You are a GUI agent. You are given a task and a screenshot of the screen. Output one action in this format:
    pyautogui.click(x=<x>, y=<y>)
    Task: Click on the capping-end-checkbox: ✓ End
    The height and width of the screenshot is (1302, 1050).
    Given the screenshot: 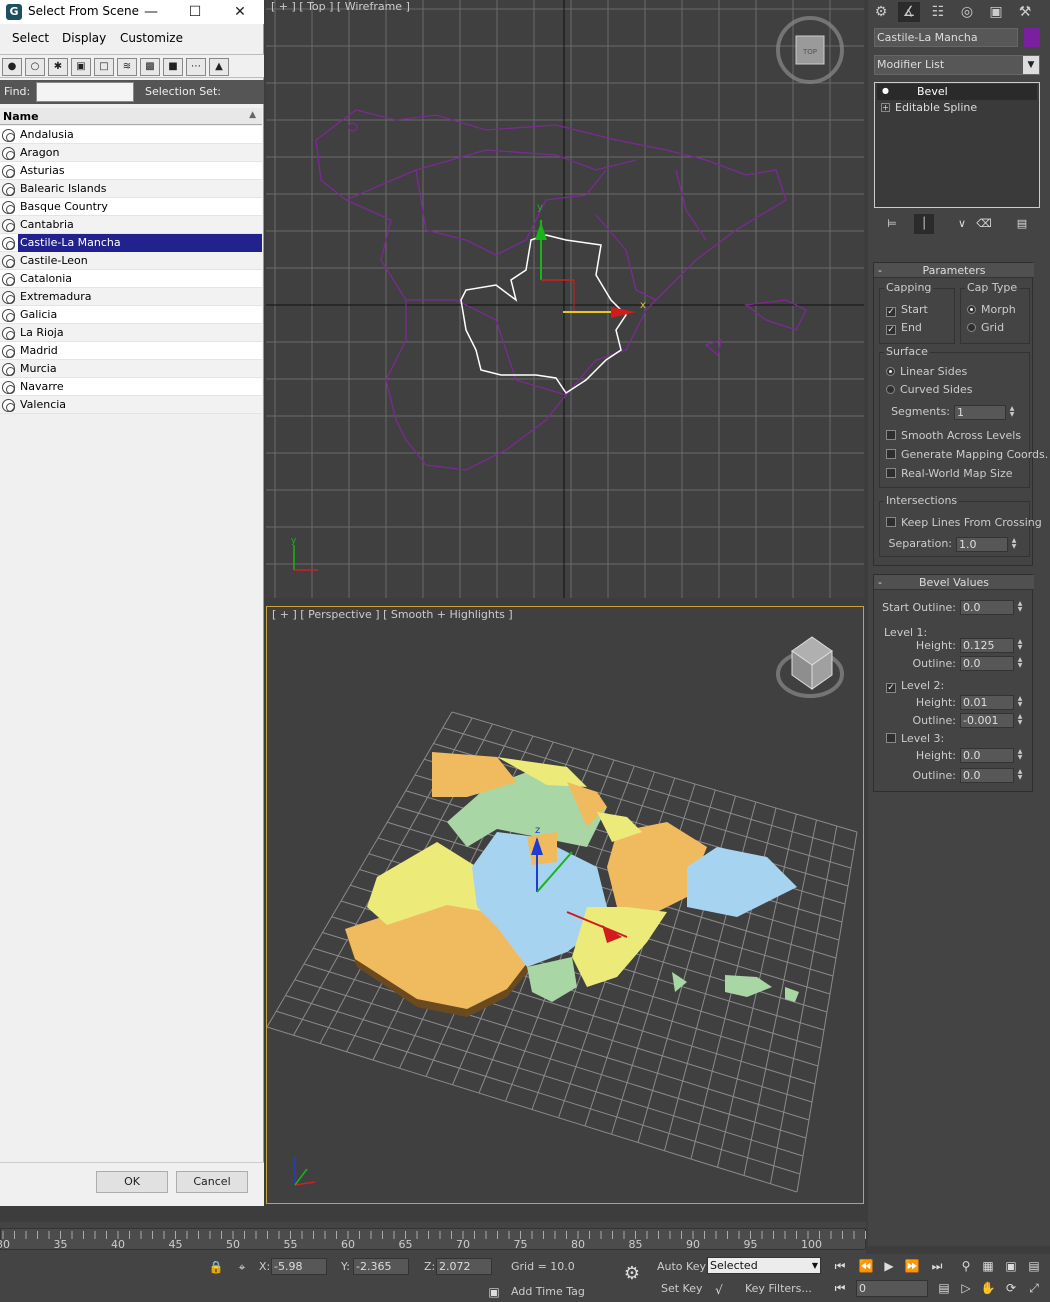 What is the action you would take?
    pyautogui.click(x=904, y=328)
    